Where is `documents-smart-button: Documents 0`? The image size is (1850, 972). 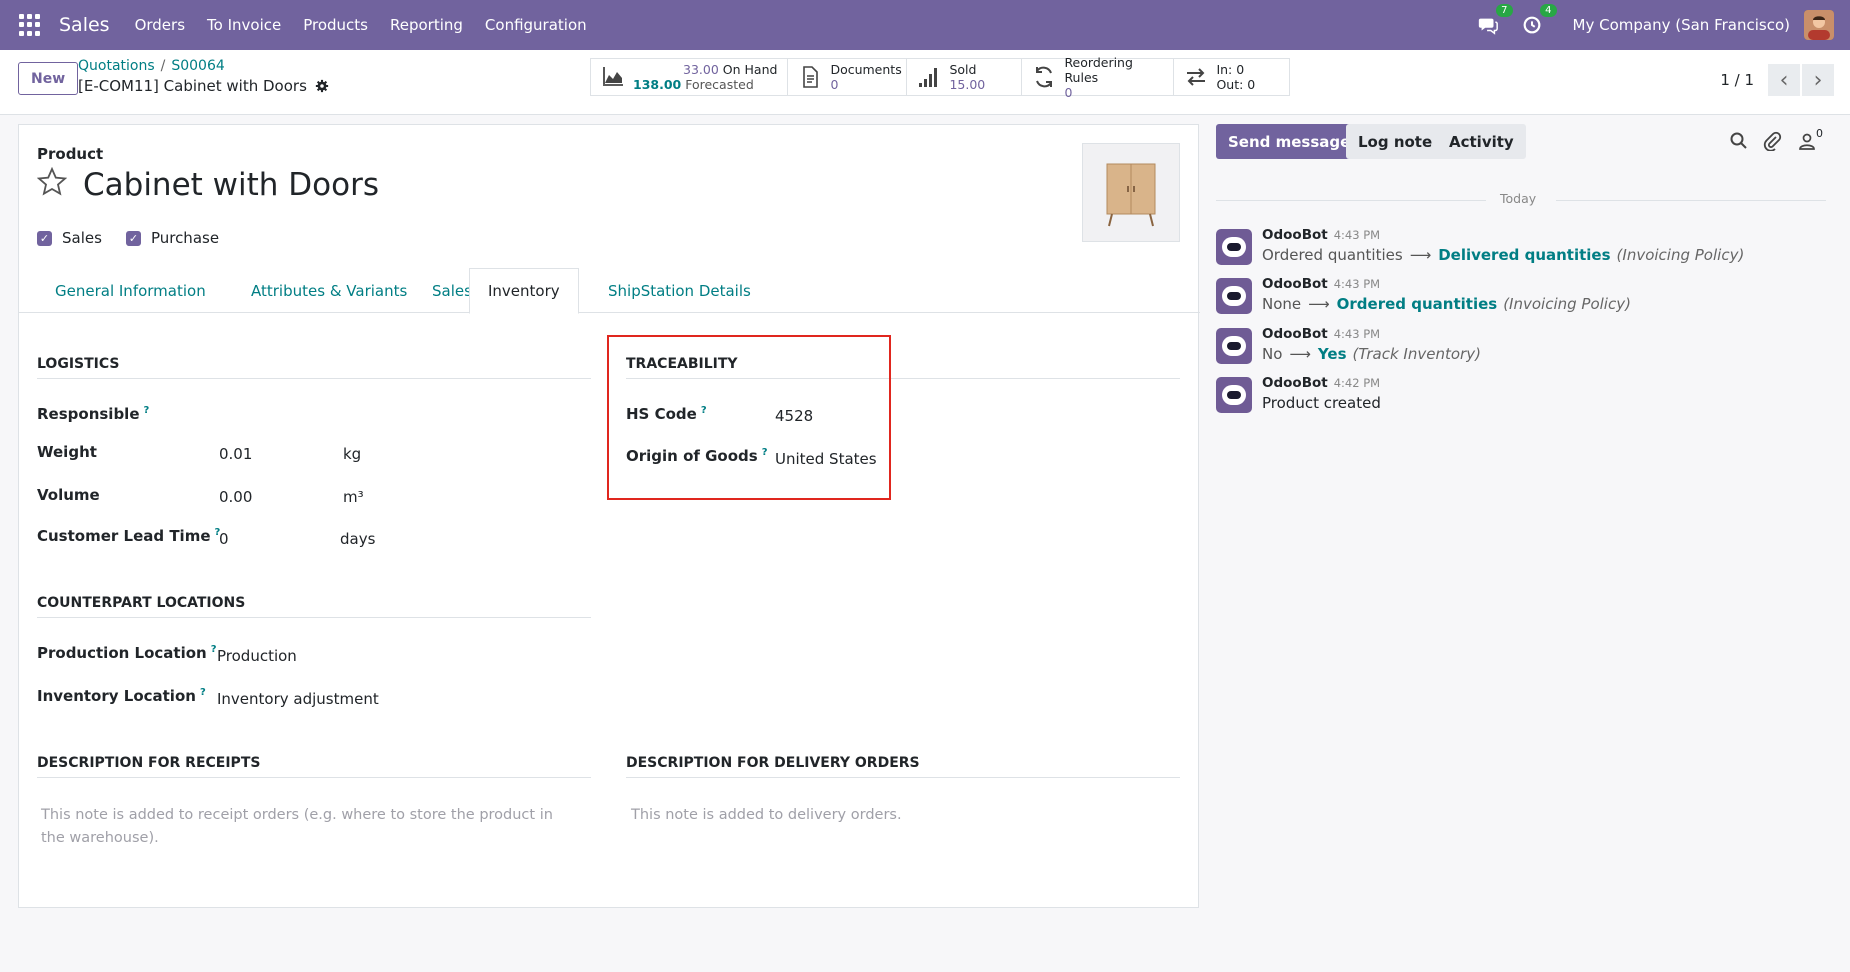
documents-smart-button: Documents 0 is located at coordinates (848, 77).